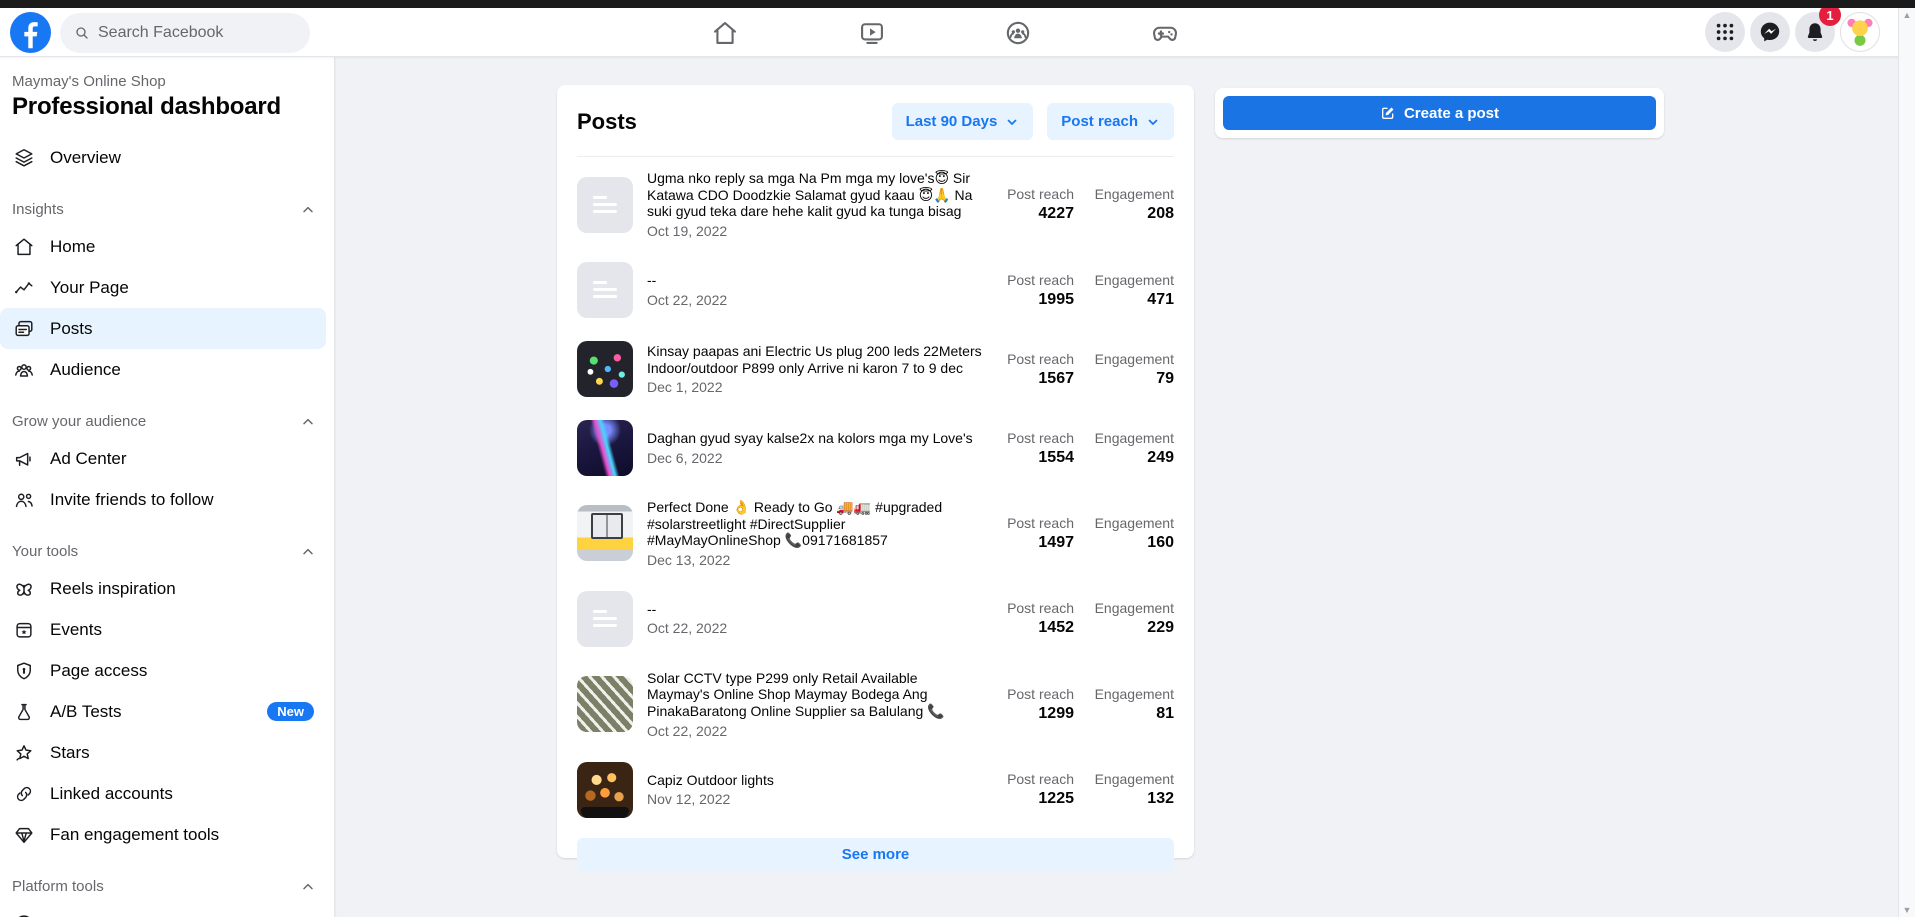 The height and width of the screenshot is (917, 1915). I want to click on shield-lock-icon, so click(24, 671).